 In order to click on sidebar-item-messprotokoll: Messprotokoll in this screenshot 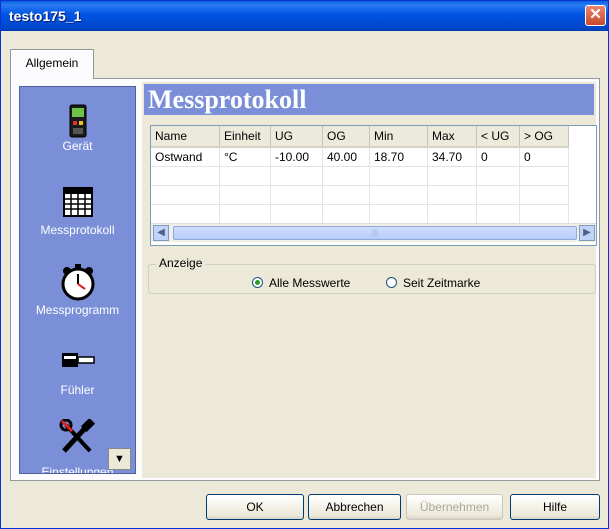, I will do `click(77, 212)`.